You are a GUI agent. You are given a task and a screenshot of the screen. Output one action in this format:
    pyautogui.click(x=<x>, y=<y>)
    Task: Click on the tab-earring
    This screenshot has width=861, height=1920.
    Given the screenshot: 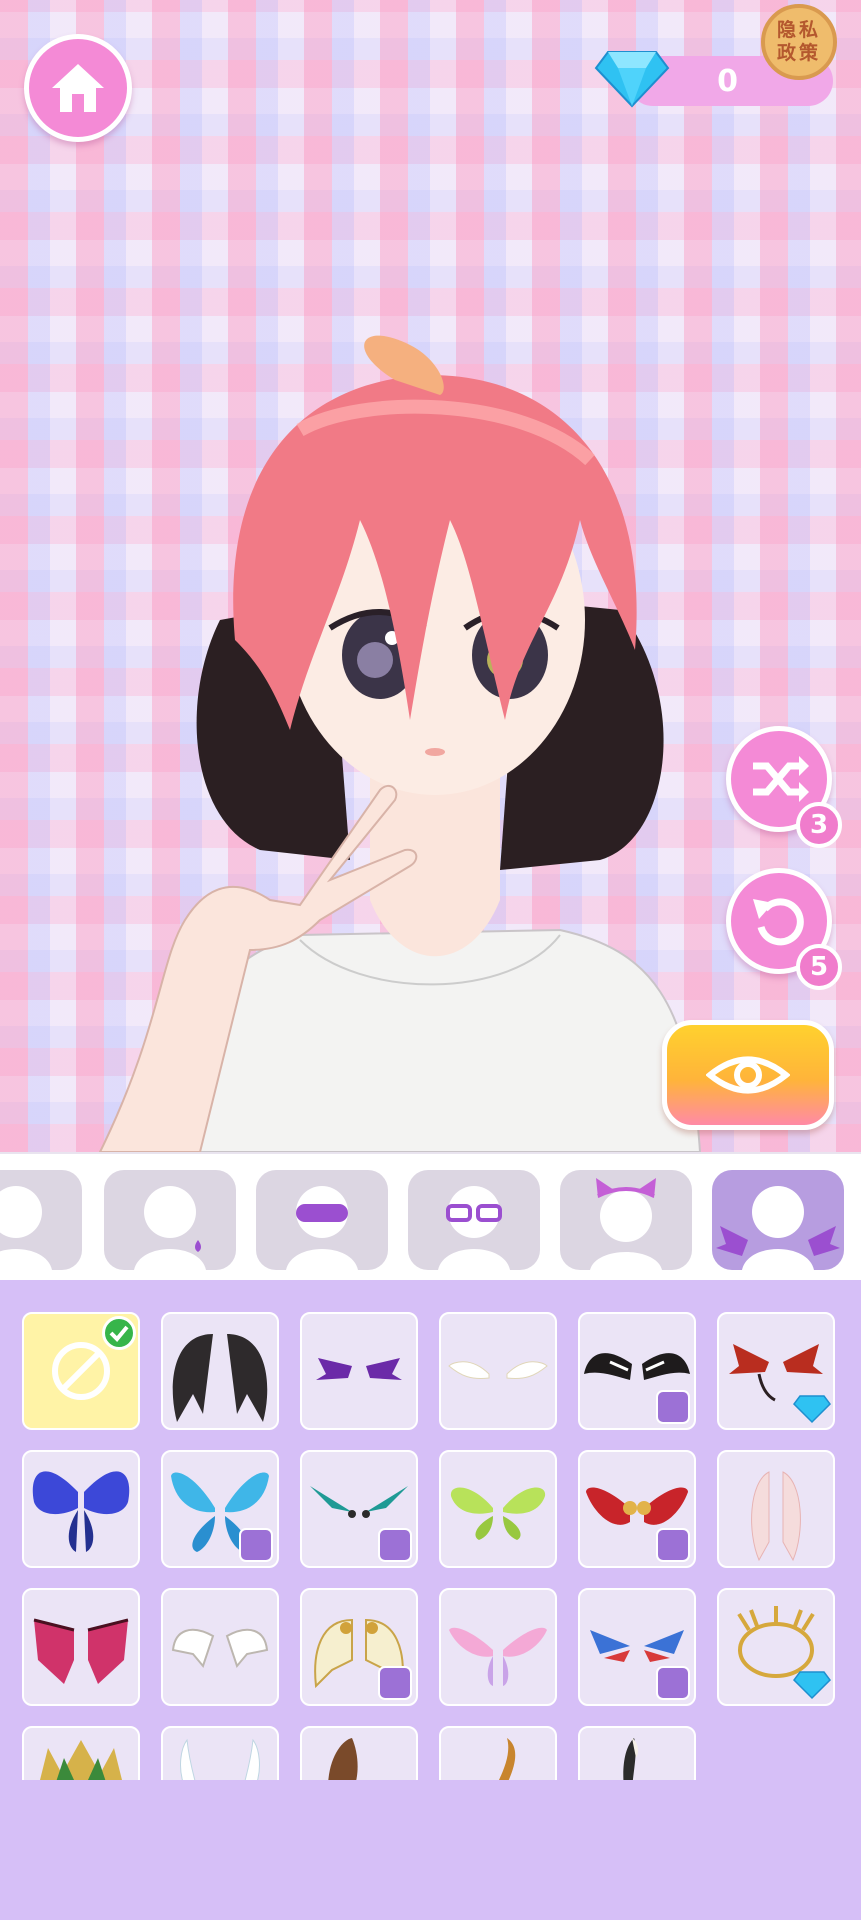 What is the action you would take?
    pyautogui.click(x=170, y=1220)
    